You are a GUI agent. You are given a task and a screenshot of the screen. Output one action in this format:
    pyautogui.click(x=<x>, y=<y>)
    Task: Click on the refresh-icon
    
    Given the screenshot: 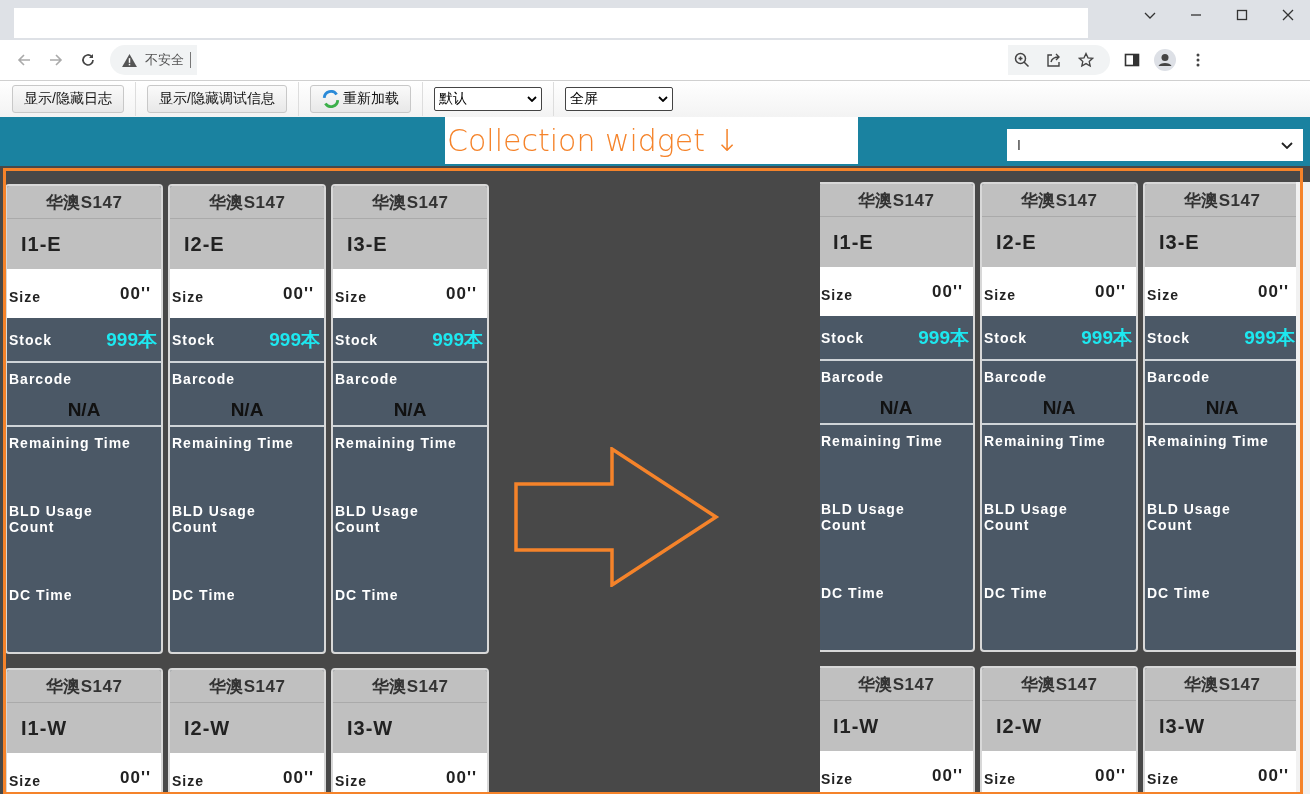 What is the action you would take?
    pyautogui.click(x=330, y=99)
    